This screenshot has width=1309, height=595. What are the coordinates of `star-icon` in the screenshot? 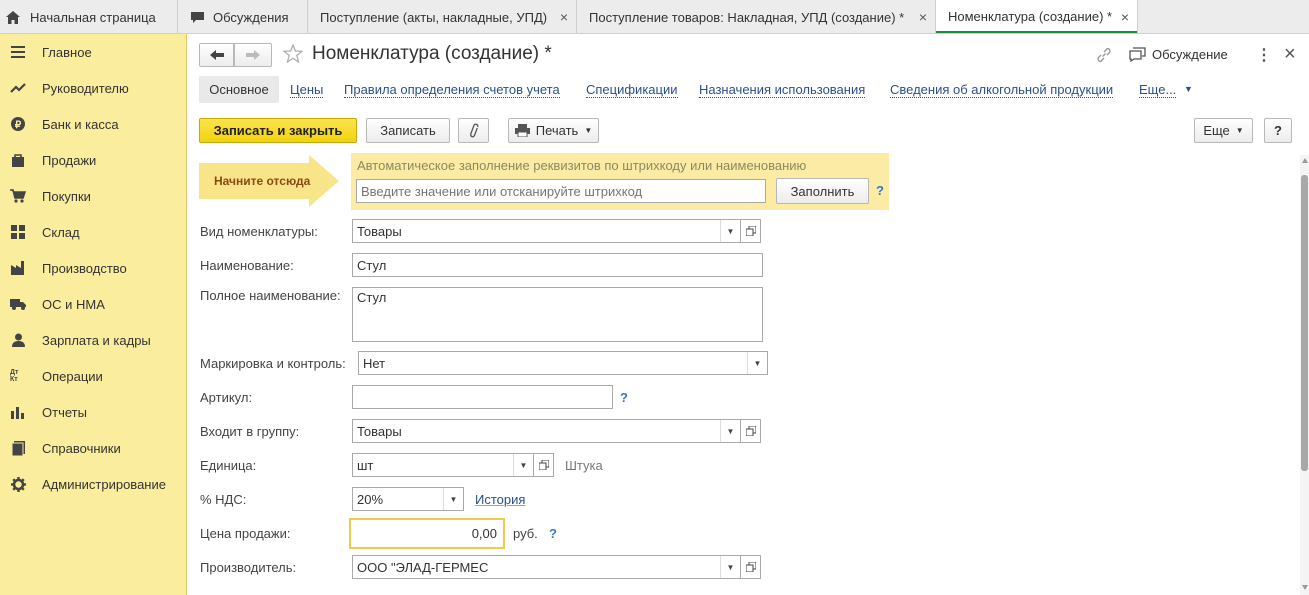 It's located at (293, 54).